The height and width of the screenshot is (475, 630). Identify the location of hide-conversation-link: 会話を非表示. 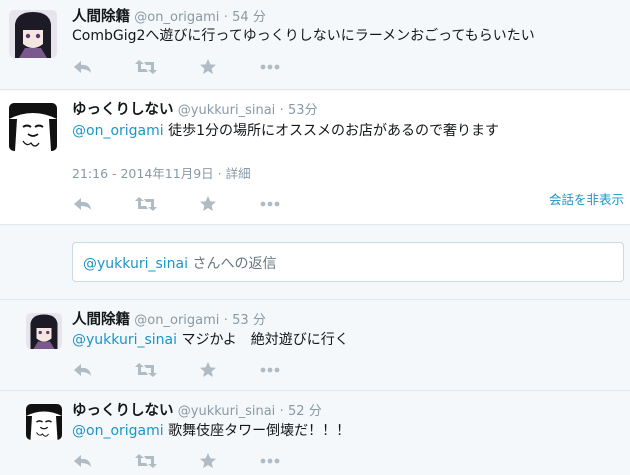
(586, 198).